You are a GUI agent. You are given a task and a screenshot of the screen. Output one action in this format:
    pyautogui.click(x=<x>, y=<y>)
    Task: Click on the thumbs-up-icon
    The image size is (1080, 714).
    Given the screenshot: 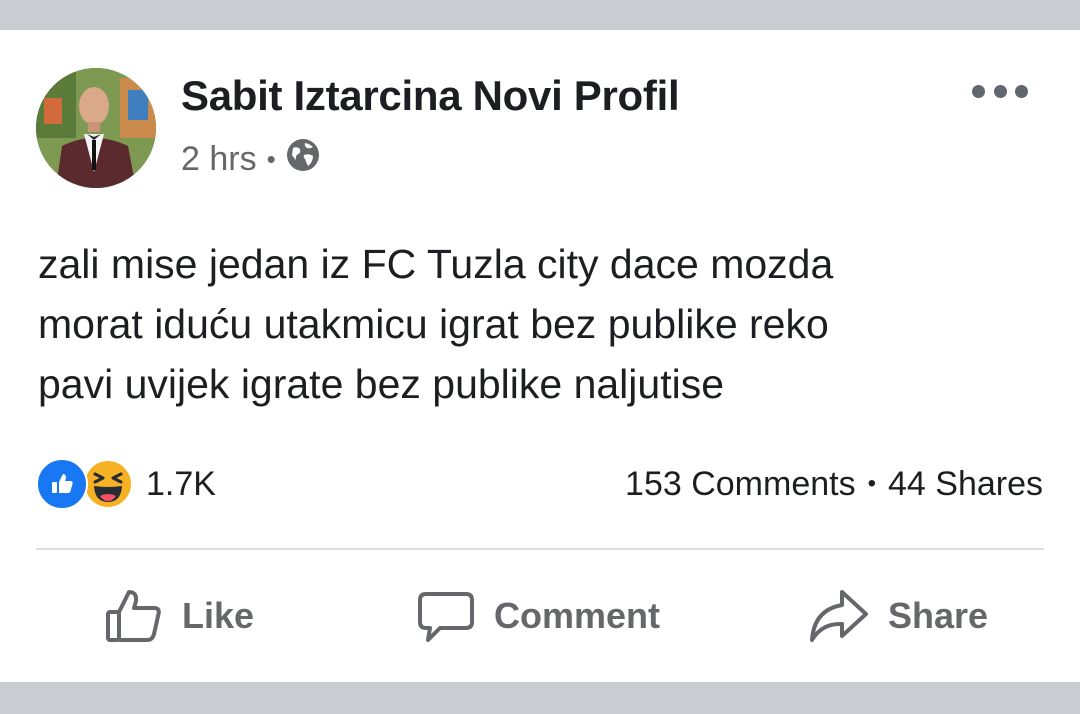 What is the action you would take?
    pyautogui.click(x=134, y=616)
    